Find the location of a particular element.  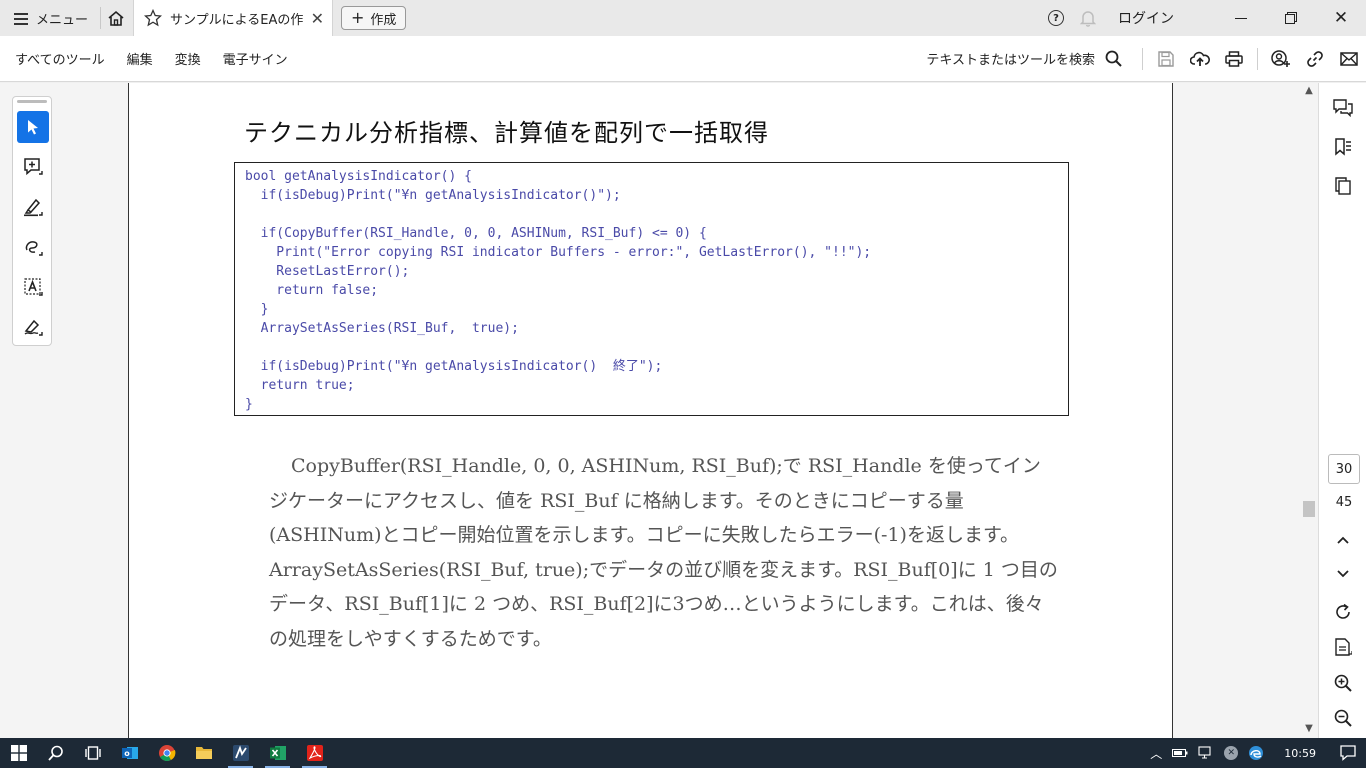

mail-icon is located at coordinates (1349, 58).